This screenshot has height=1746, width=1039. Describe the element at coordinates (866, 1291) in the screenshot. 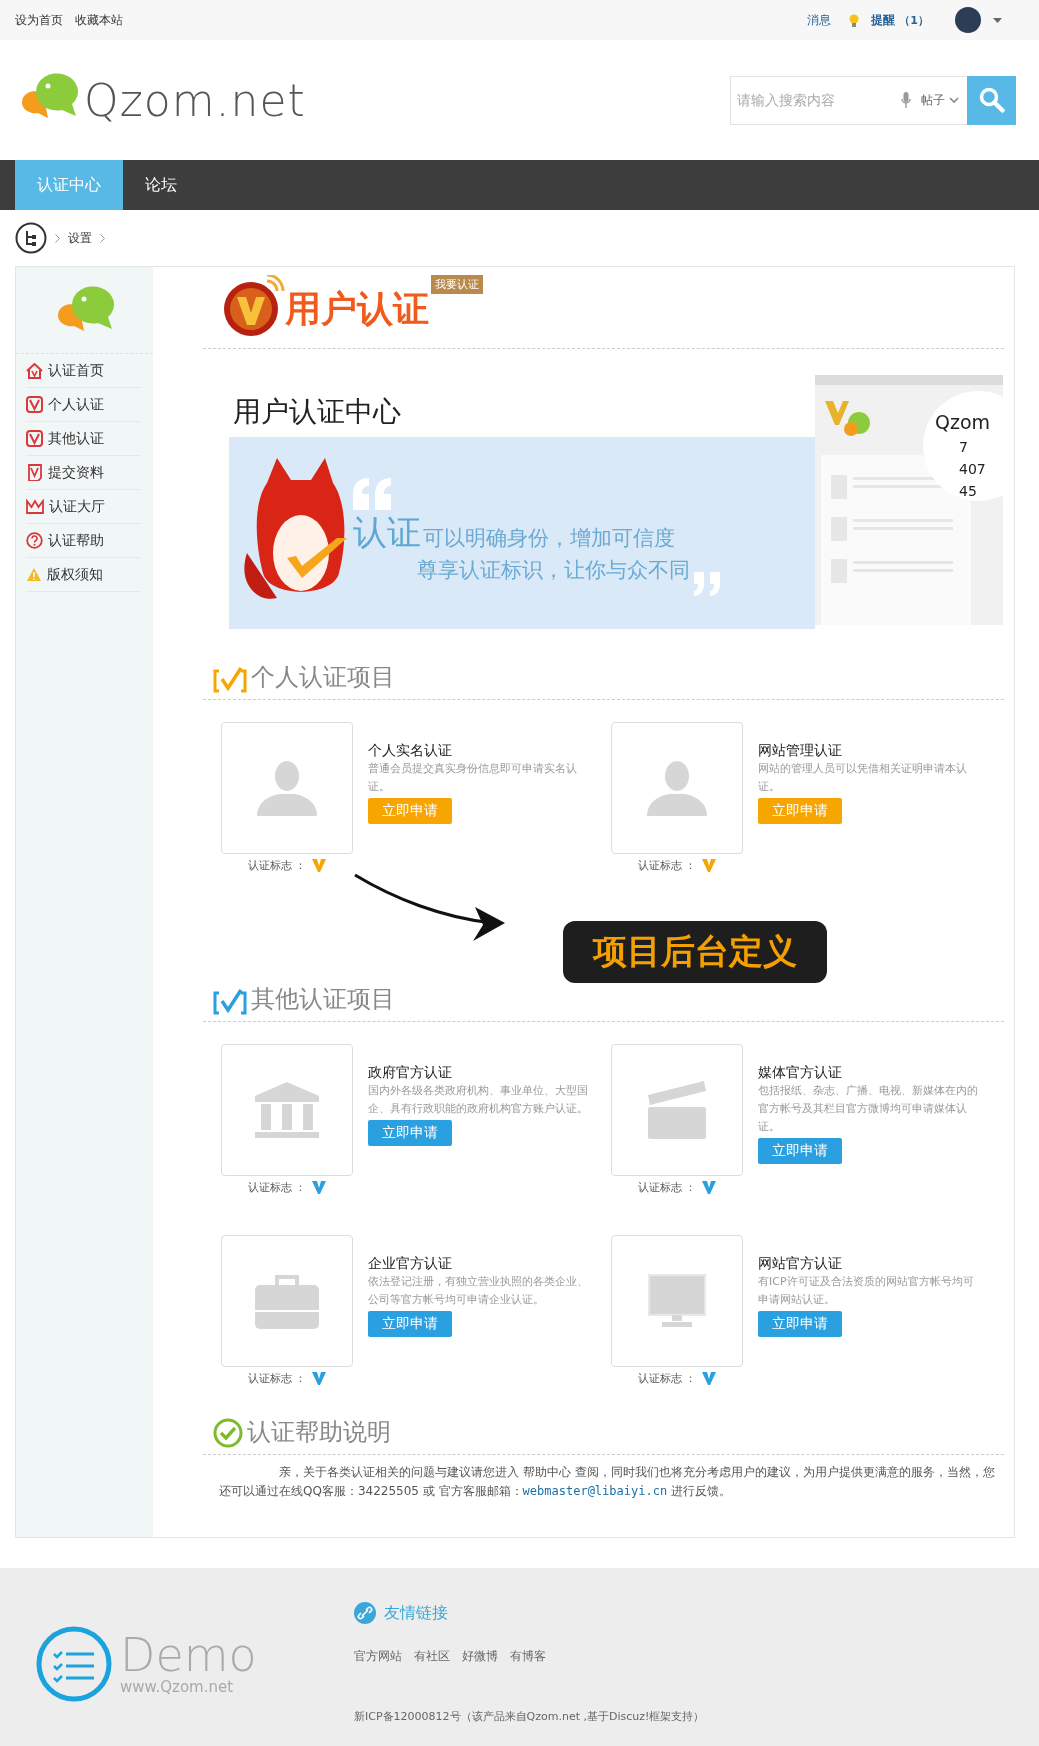

I see `card-description: 有ICP许可证及合法资质的网站官方帐号均可申请网站认证。` at that location.